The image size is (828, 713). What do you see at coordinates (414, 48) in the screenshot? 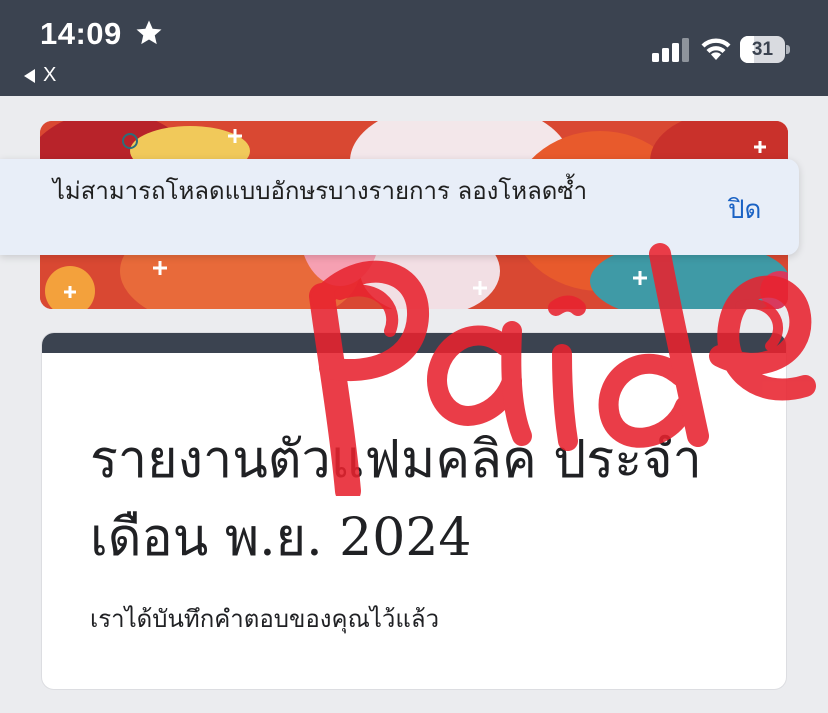
I see `status-bar: 14:09 X 31` at bounding box center [414, 48].